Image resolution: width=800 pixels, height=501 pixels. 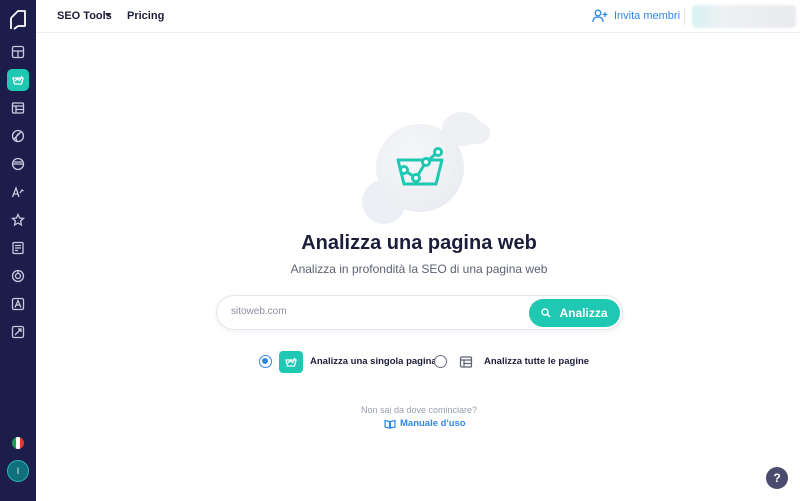 What do you see at coordinates (108, 15) in the screenshot?
I see `chevron-down-icon` at bounding box center [108, 15].